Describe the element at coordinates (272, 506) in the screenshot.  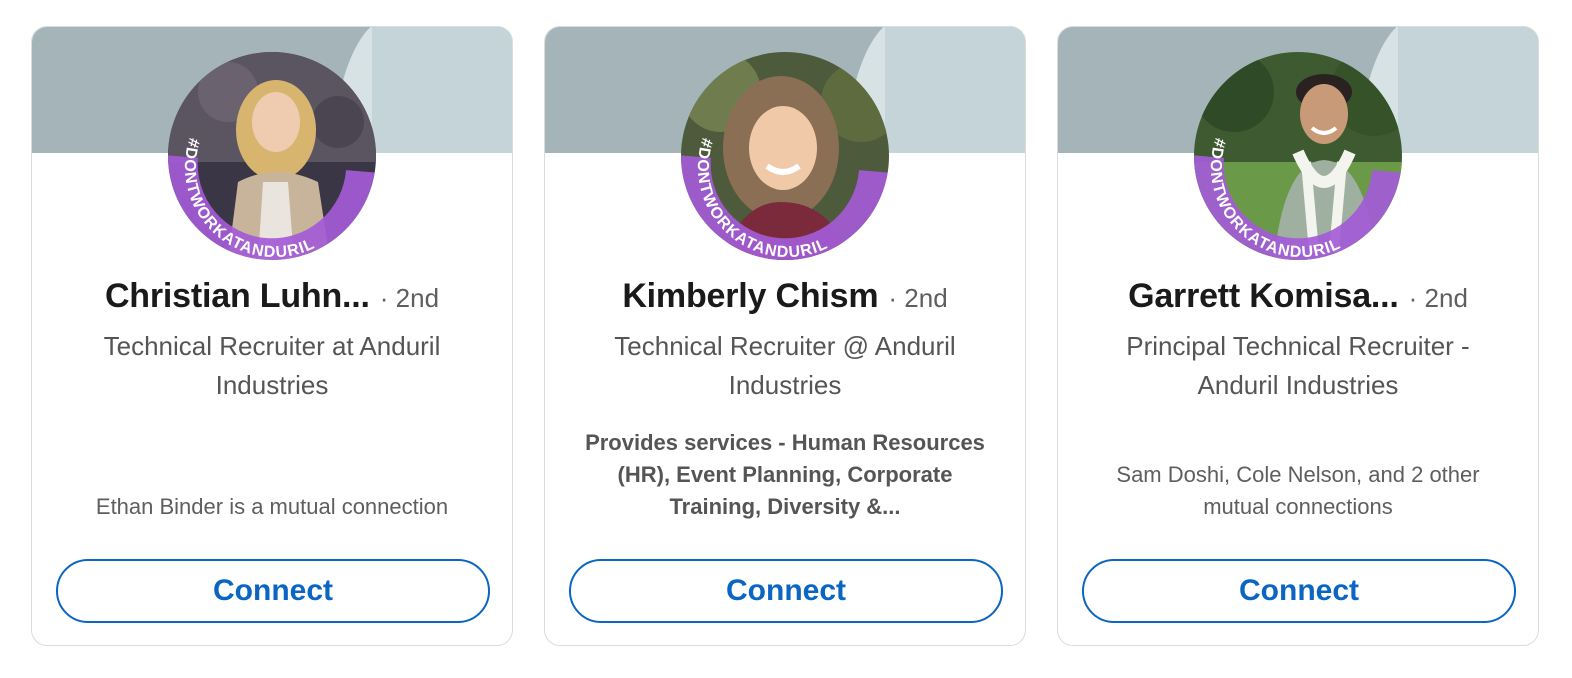
I see `mutual-connections: Ethan Binder is a mutual connection` at that location.